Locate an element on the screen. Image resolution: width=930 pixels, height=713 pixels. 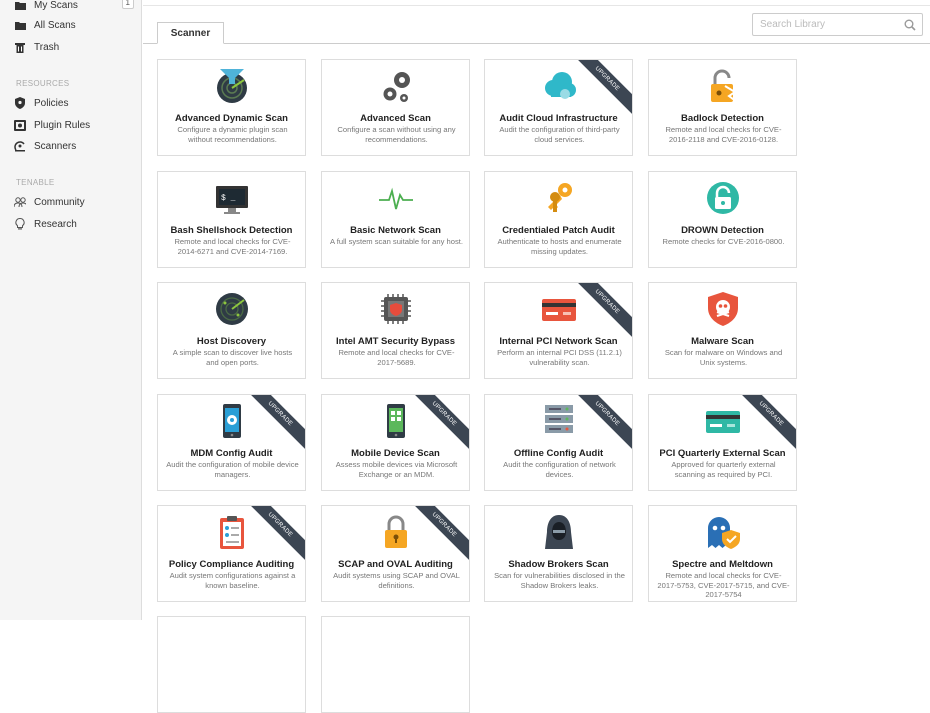
community-icon is located at coordinates (20, 202).